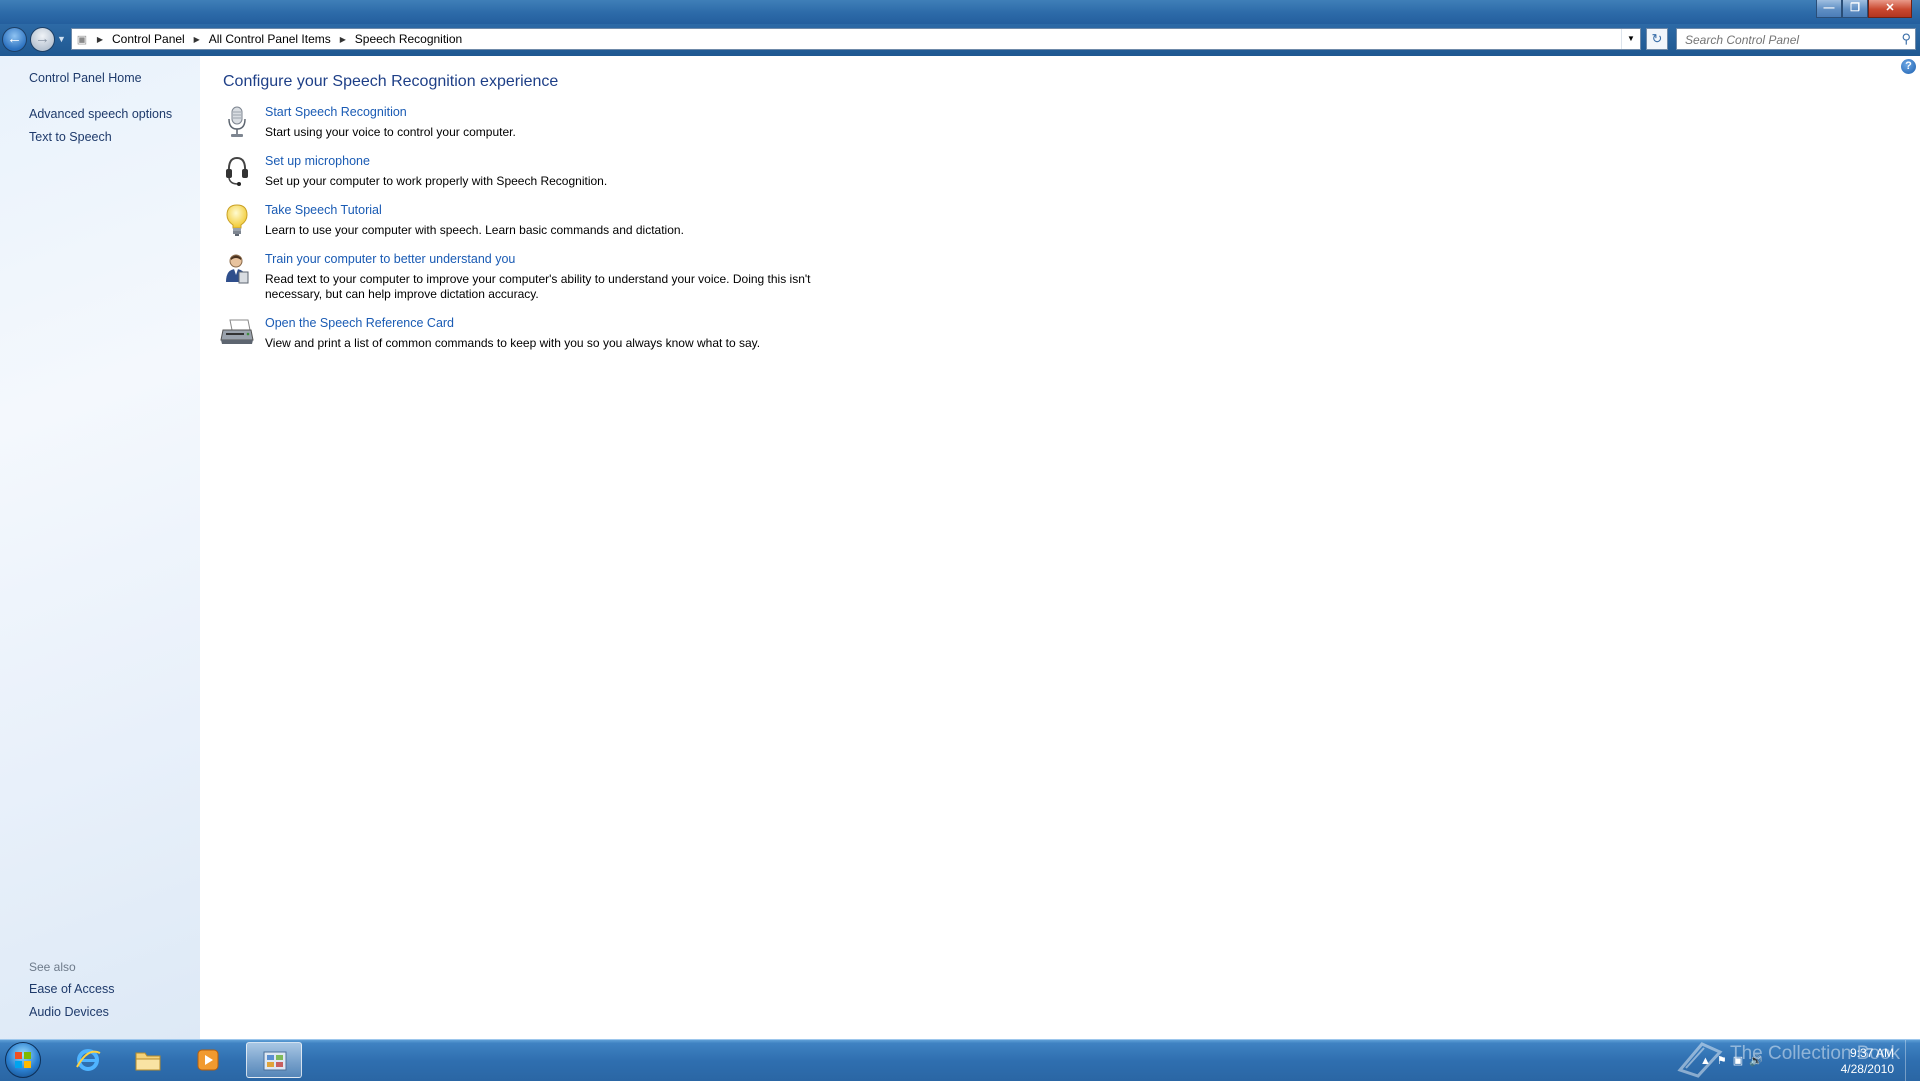 This screenshot has width=1920, height=1081. I want to click on watermark-text: The Collection Book, so click(1815, 1053).